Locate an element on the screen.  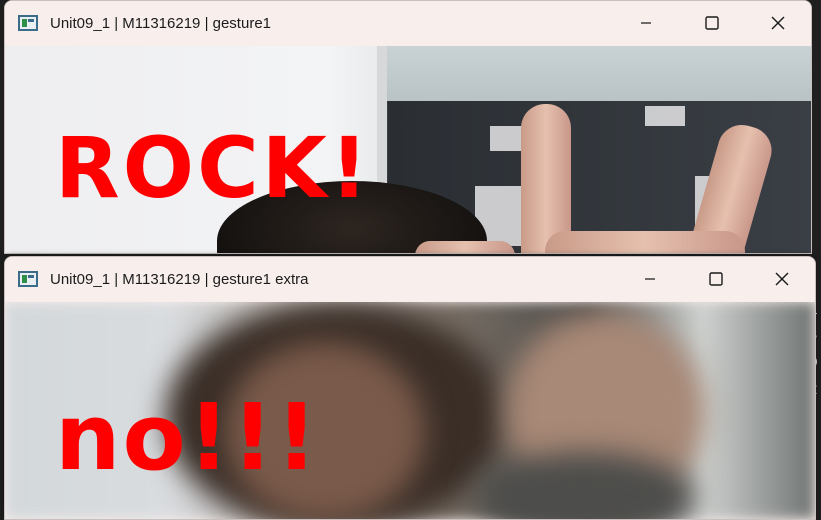
gesture-result-text: no!!! is located at coordinates (187, 437).